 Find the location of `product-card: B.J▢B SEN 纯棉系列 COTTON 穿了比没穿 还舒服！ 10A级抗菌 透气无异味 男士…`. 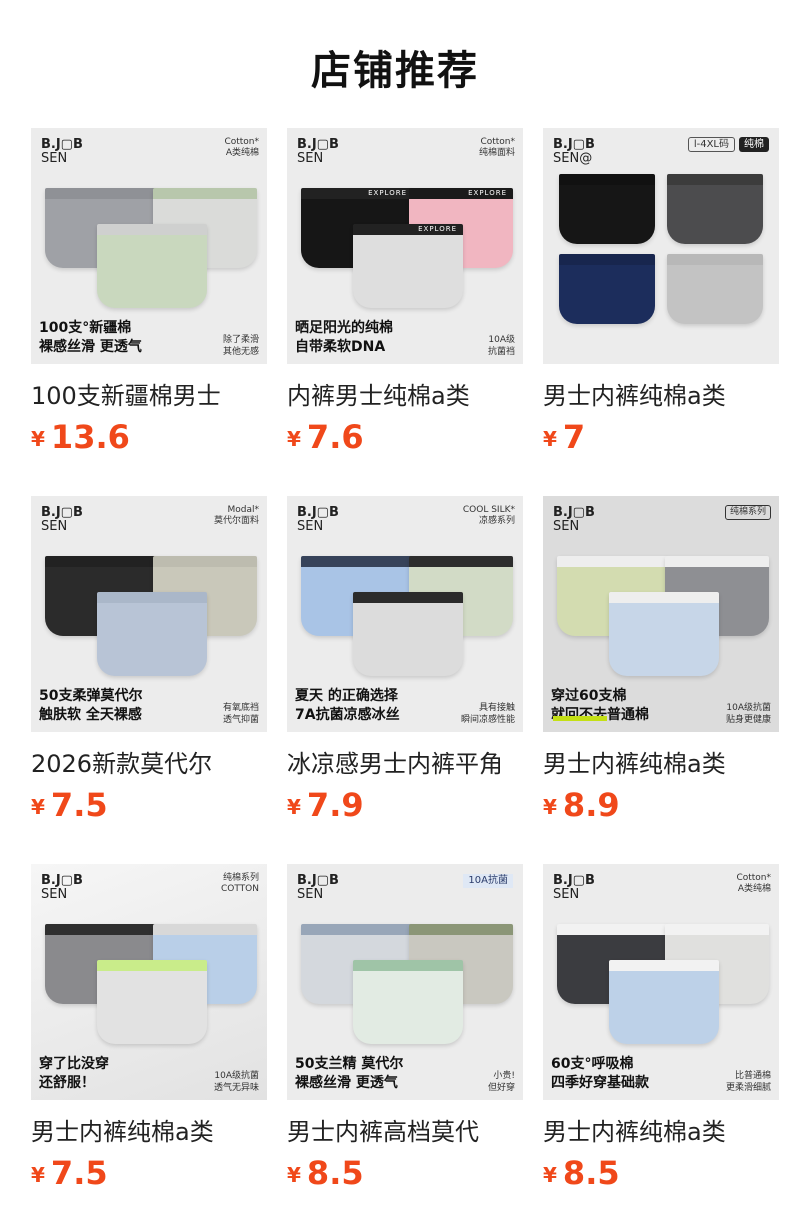

product-card: B.J▢B SEN 纯棉系列 COTTON 穿了比没穿 还舒服！ 10A级抗菌 透气无异味 男士… is located at coordinates (149, 1034).